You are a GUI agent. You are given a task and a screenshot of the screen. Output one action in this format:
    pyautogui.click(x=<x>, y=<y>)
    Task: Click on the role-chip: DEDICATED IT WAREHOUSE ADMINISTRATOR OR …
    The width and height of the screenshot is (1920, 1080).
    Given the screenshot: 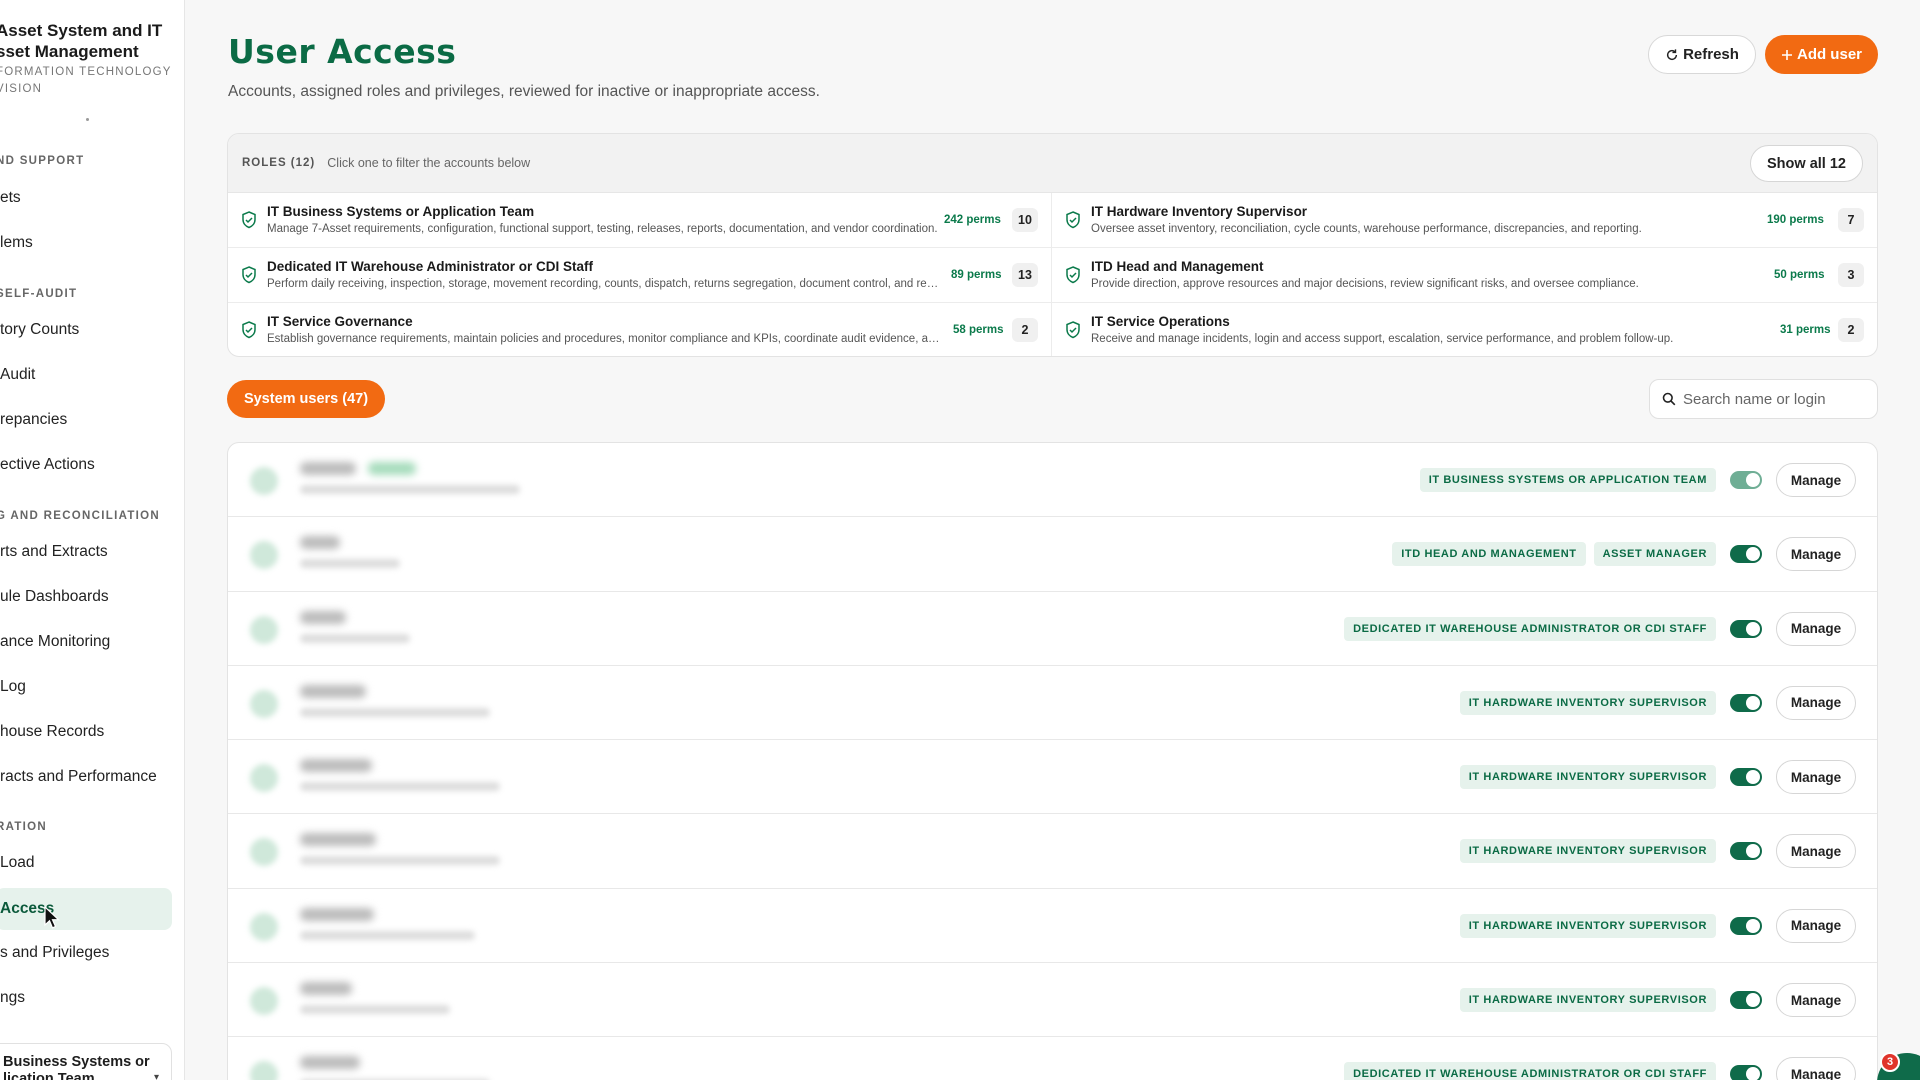 What is the action you would take?
    pyautogui.click(x=1530, y=628)
    